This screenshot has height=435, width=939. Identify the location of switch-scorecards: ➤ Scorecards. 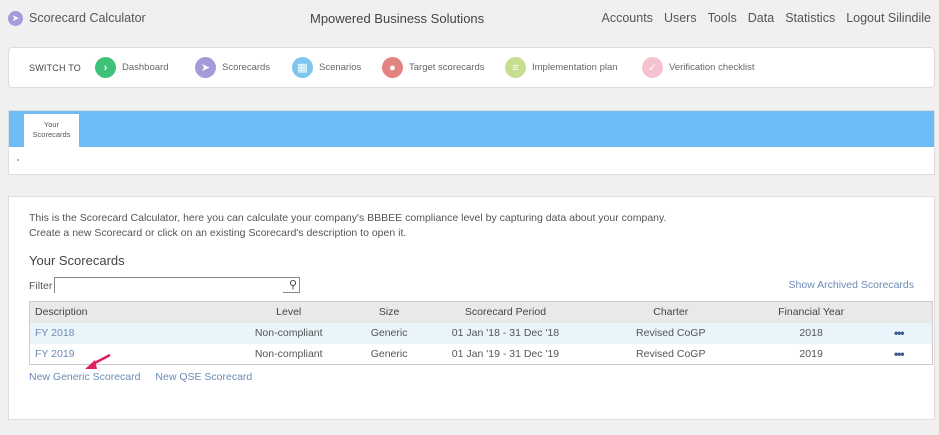
(232, 67).